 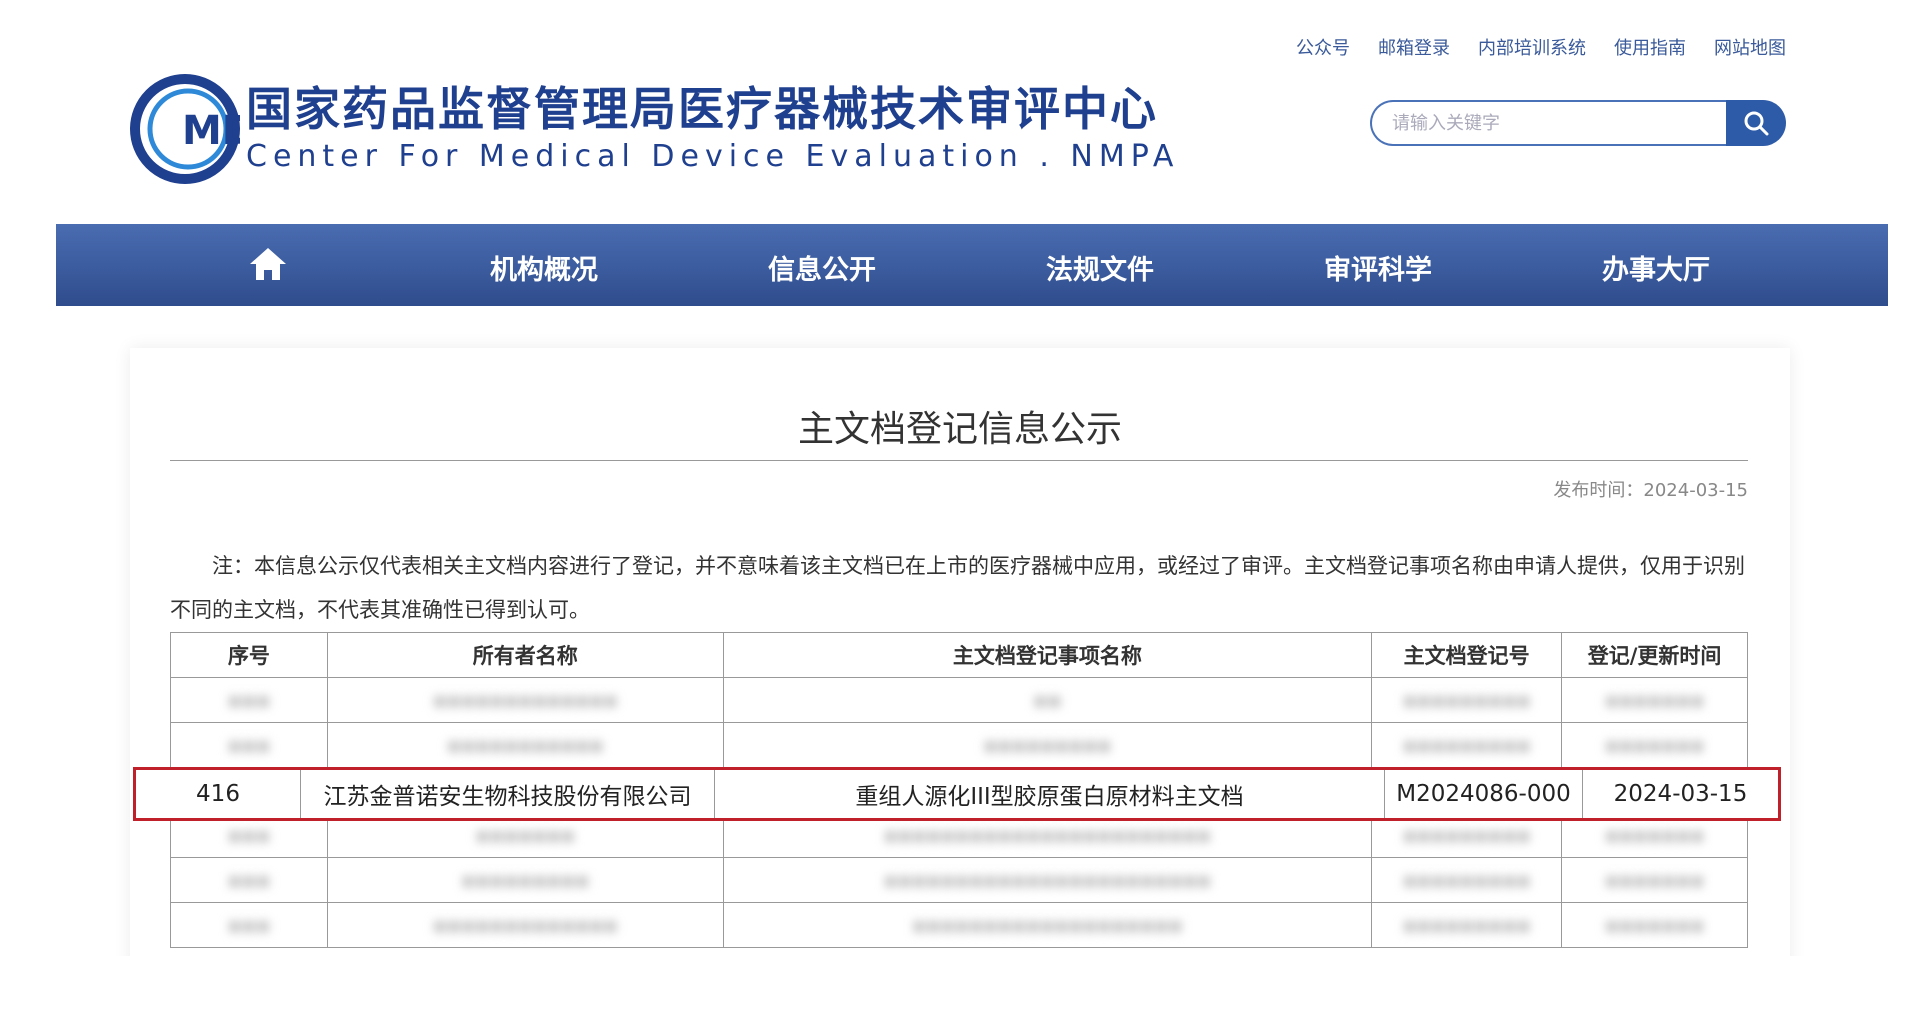 I want to click on bottom-whitespace, so click(x=960, y=988).